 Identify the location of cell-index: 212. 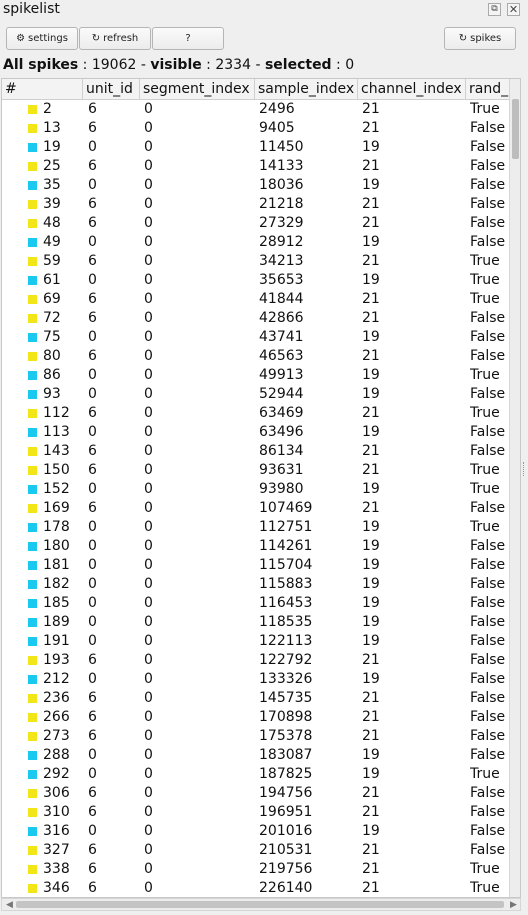
(56, 679).